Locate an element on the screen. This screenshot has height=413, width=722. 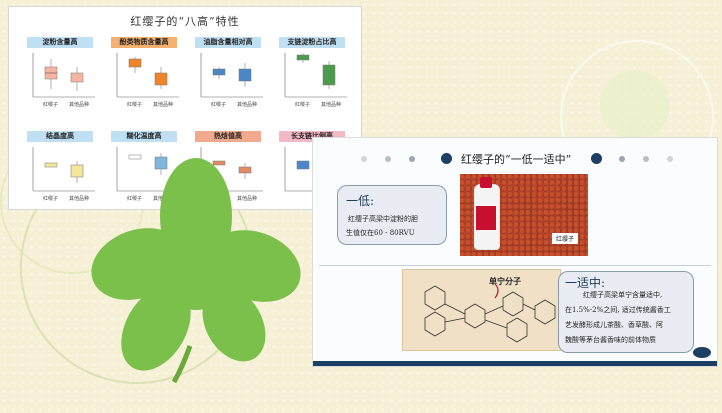
molecule-structure-icon is located at coordinates (490, 313).